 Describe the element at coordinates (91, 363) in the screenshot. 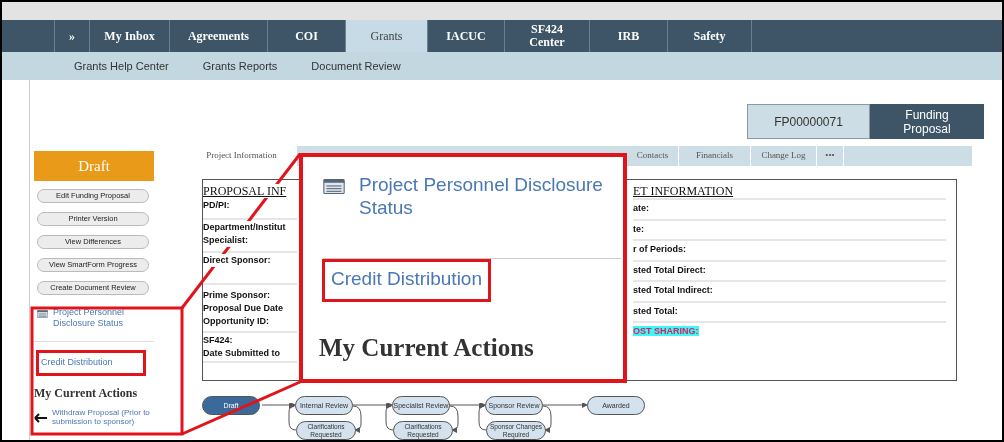

I see `sidebar-link: Credit Distribution` at that location.